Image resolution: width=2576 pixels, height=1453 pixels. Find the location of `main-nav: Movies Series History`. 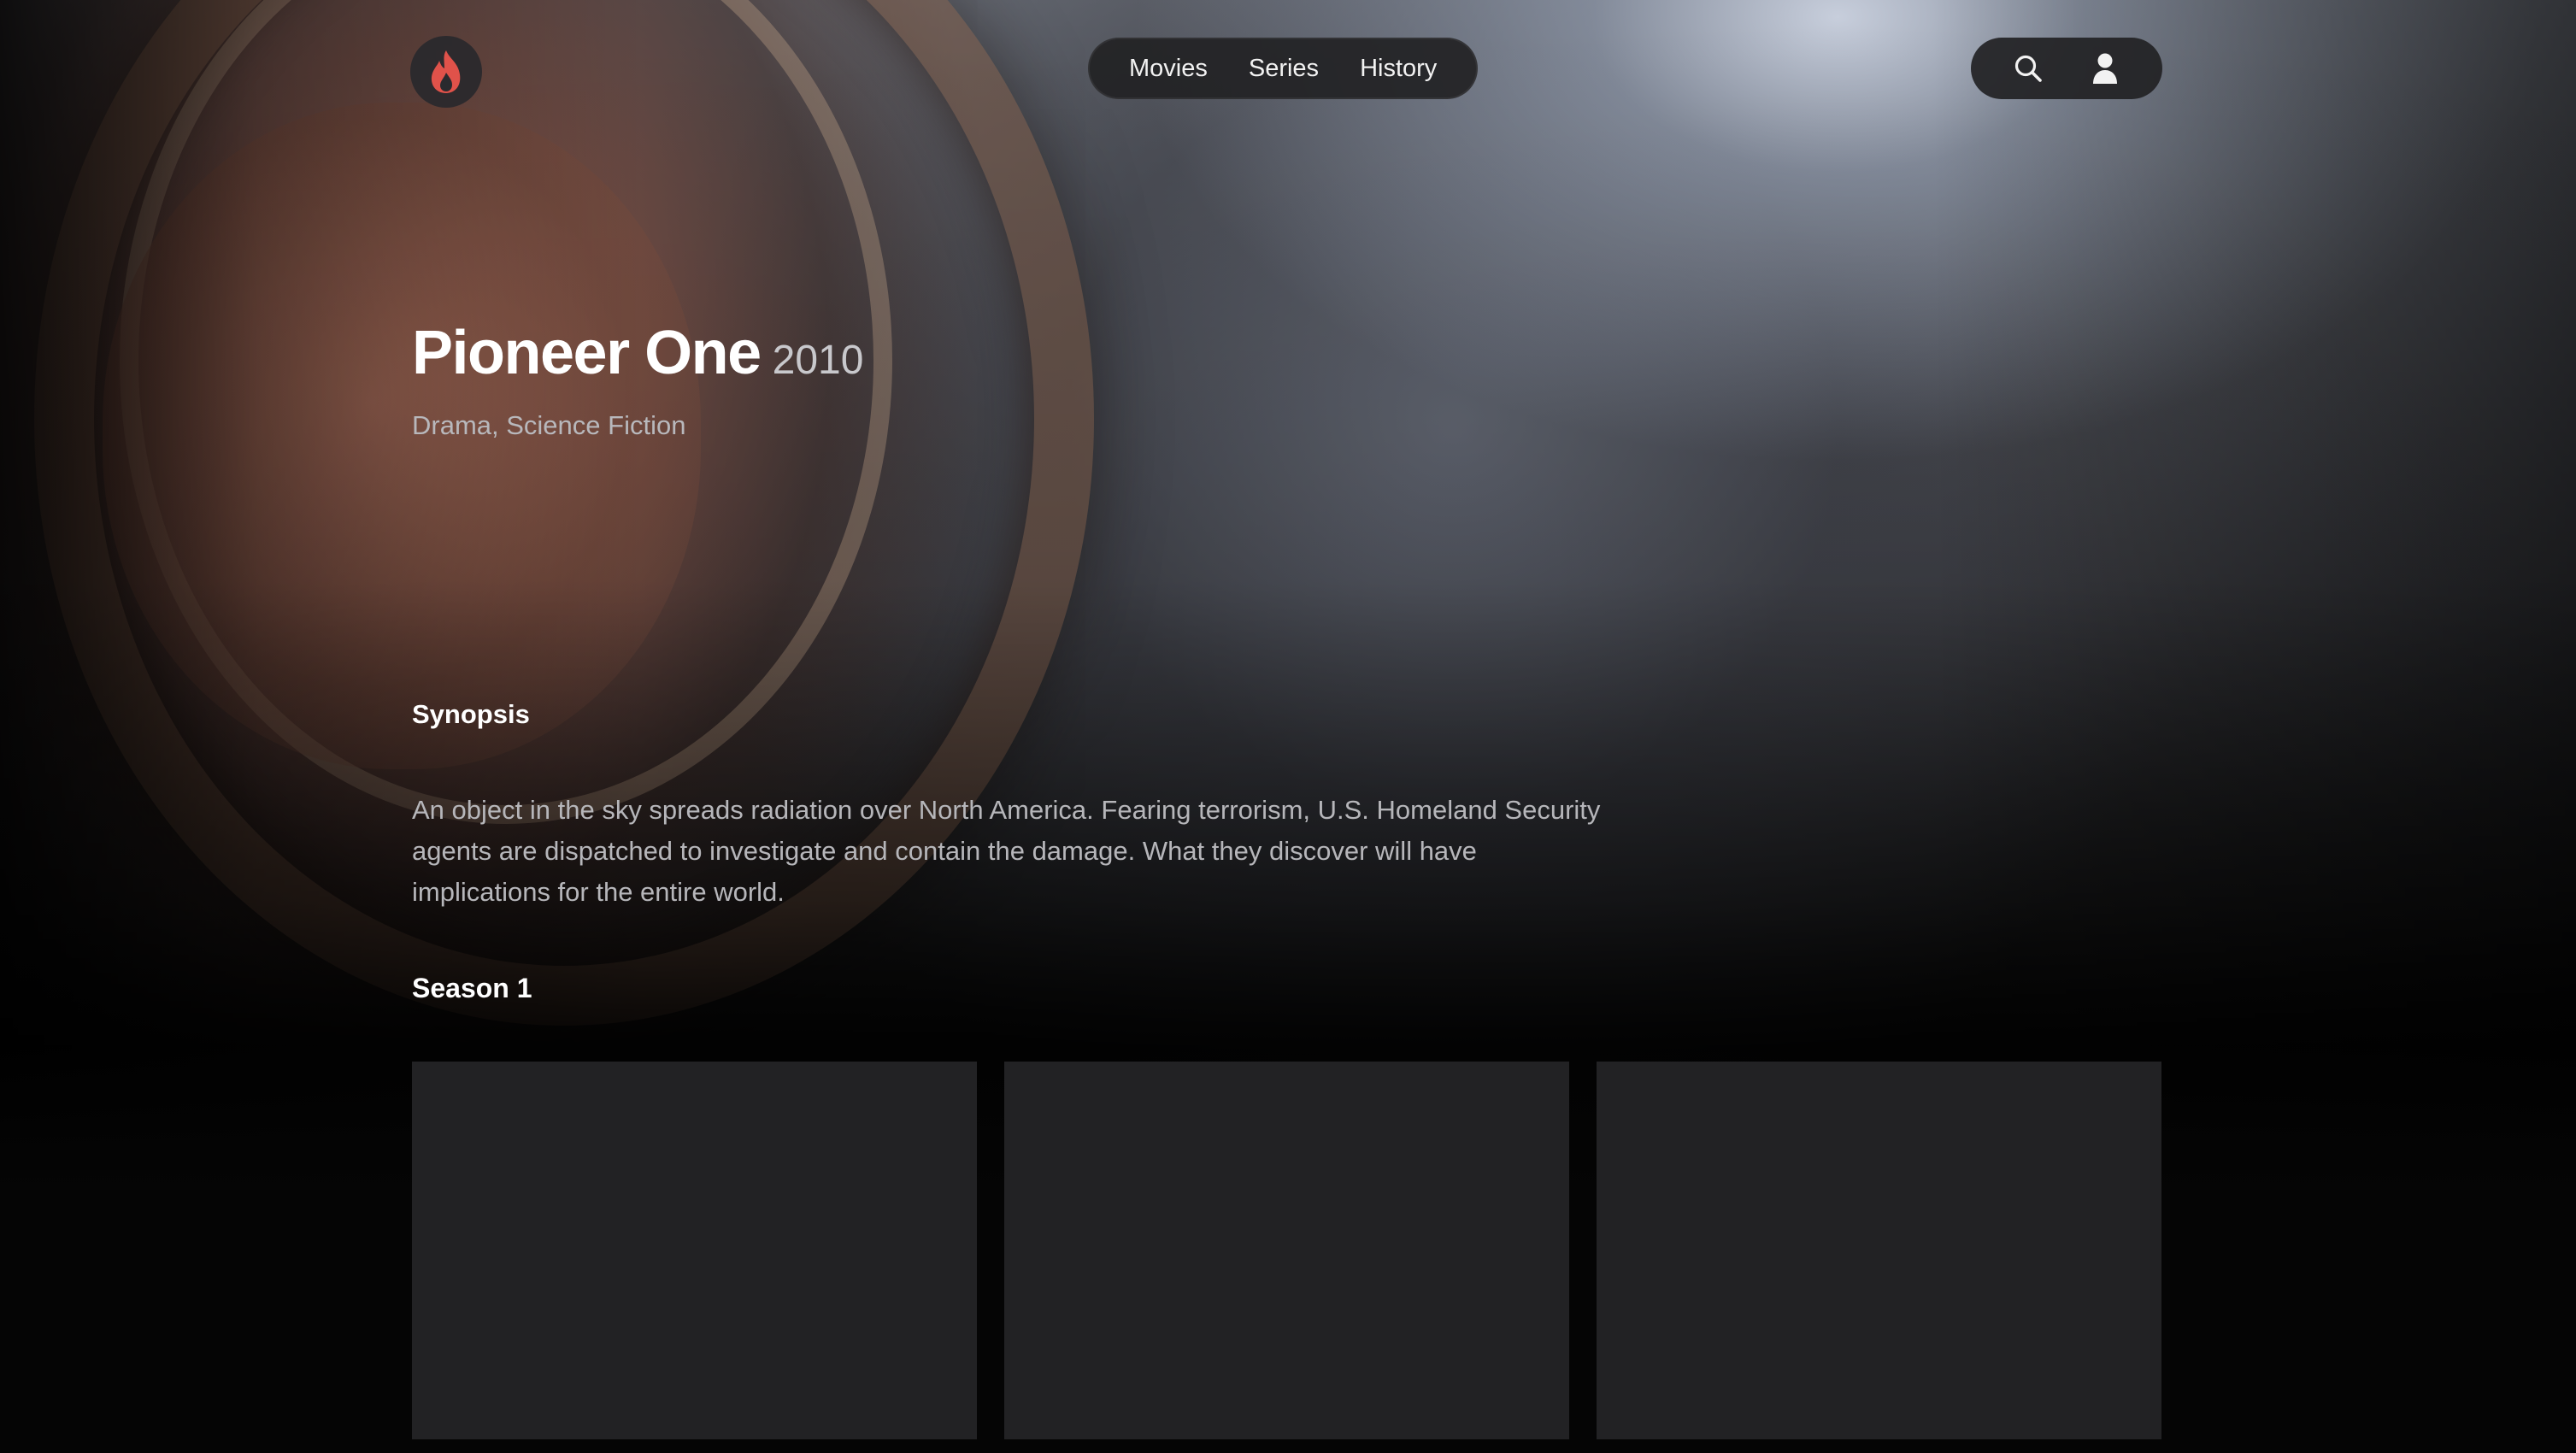

main-nav: Movies Series History is located at coordinates (1283, 68).